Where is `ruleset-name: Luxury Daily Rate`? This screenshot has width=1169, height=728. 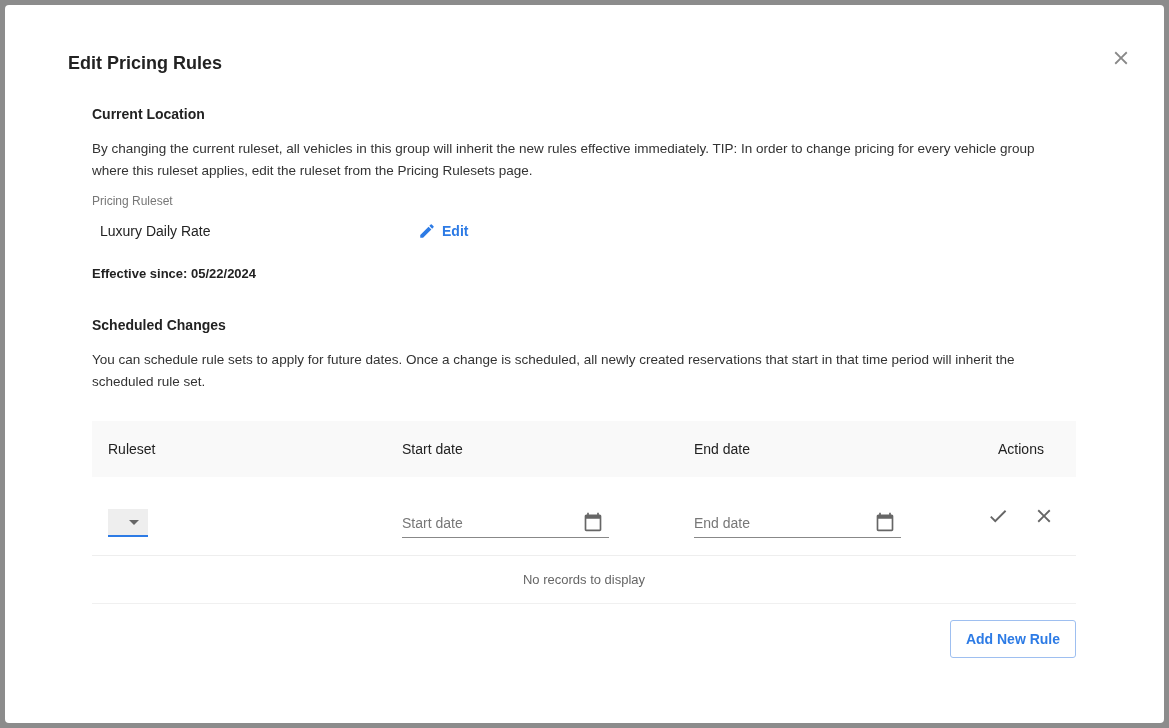 ruleset-name: Luxury Daily Rate is located at coordinates (156, 231).